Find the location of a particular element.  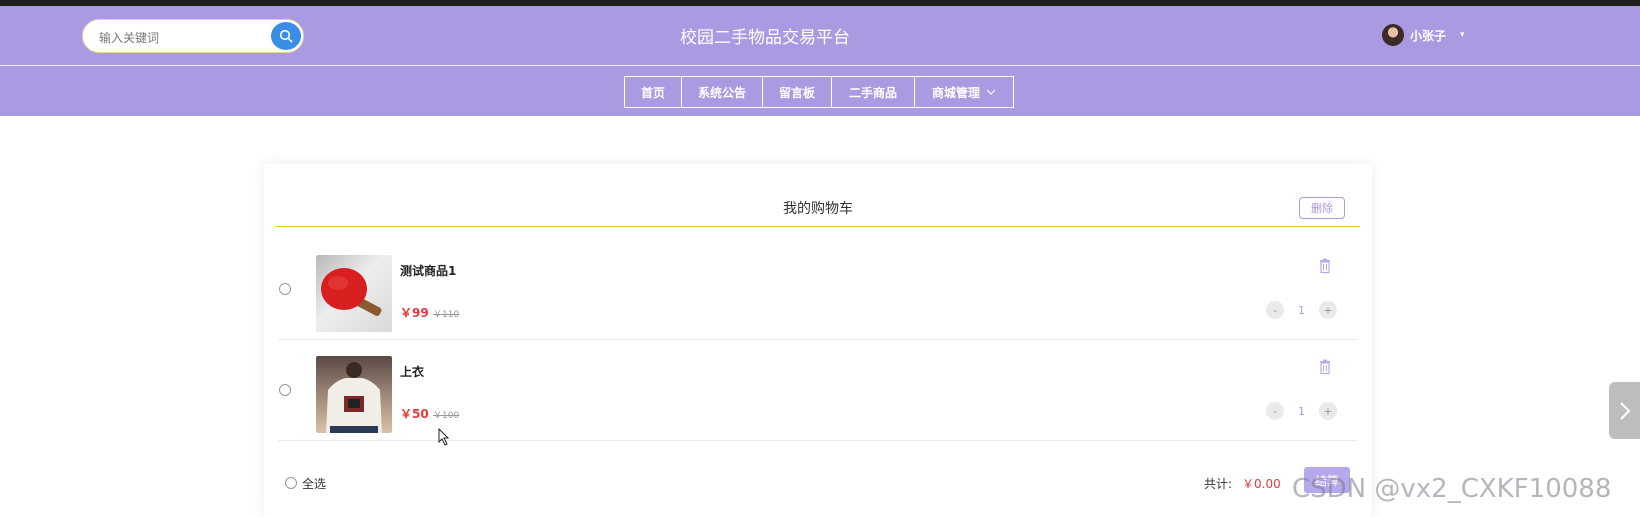

chevron-right-icon is located at coordinates (1624, 410).